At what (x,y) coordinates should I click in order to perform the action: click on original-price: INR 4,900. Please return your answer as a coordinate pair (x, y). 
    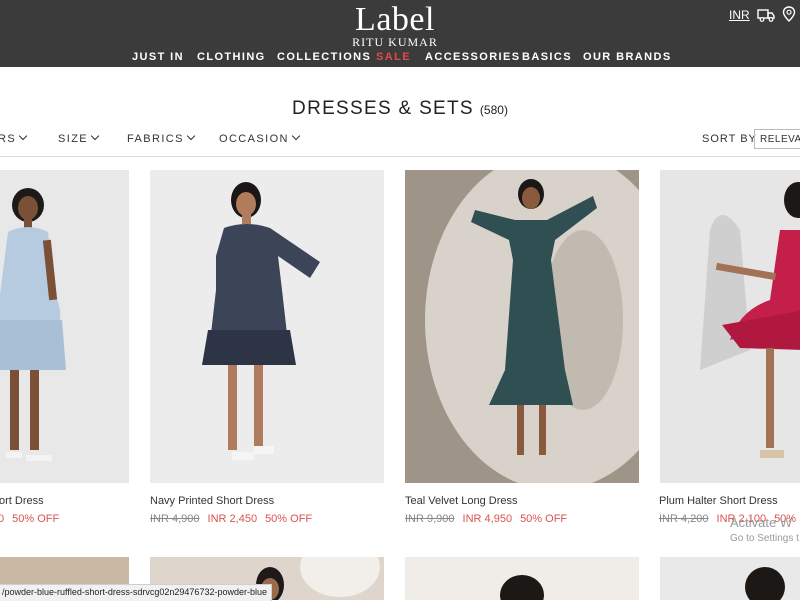
    Looking at the image, I should click on (175, 519).